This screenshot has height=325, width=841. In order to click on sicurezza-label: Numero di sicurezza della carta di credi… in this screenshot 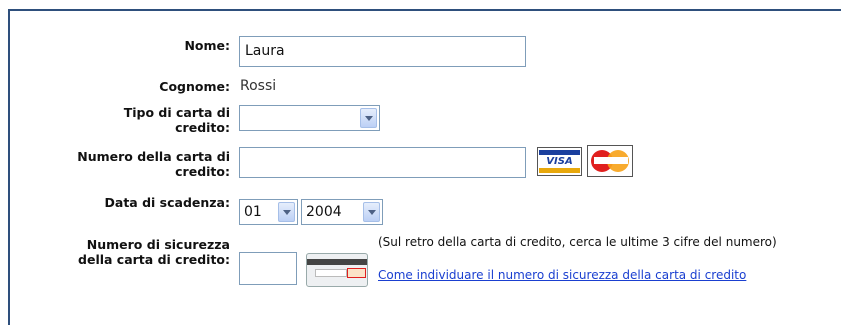, I will do `click(115, 252)`.